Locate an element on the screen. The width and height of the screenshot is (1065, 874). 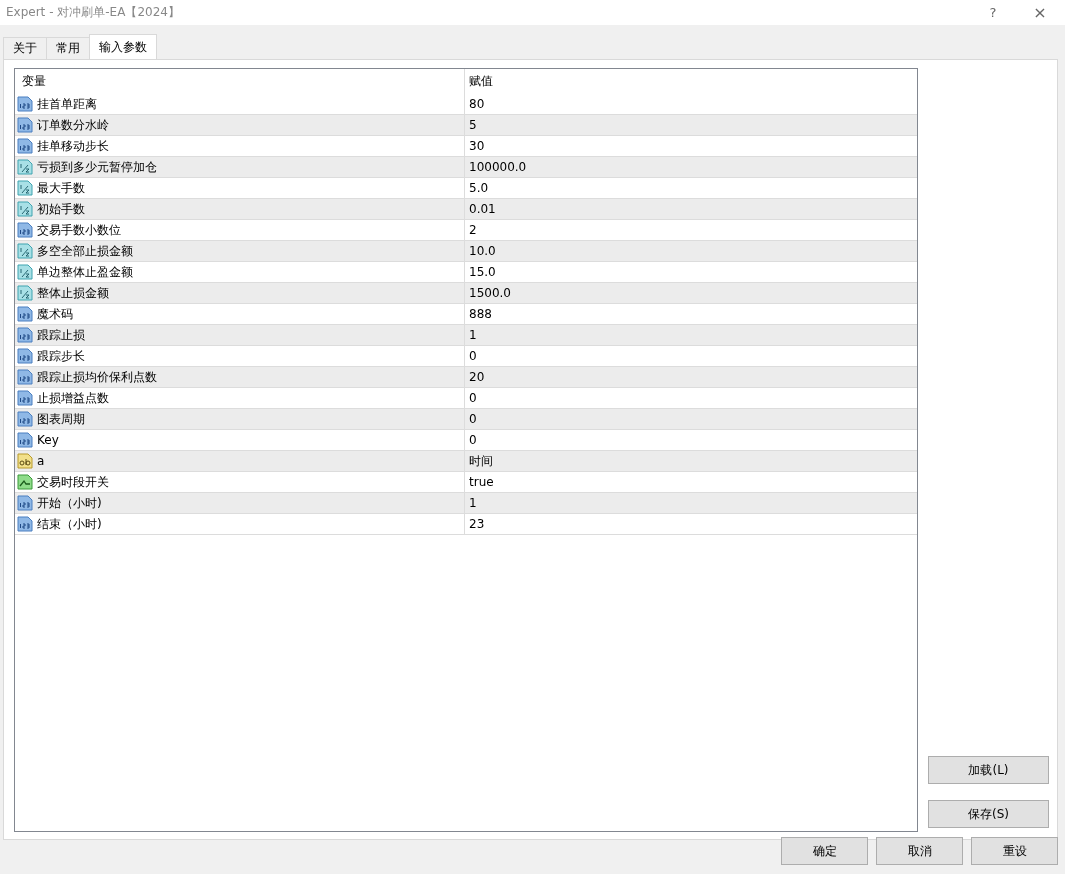
dialog-button: 确定 is located at coordinates (824, 851).